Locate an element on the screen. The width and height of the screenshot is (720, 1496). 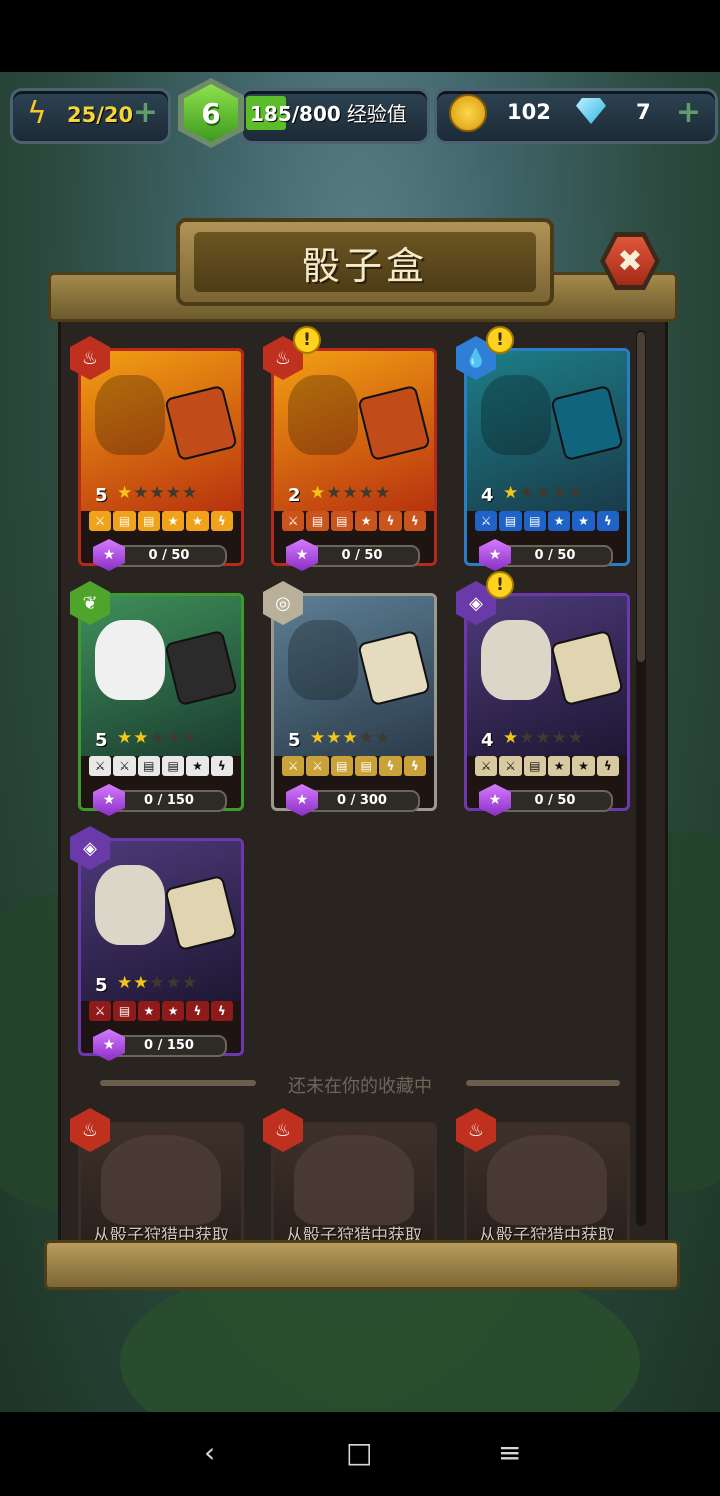
dice-card: 4 ★★★★★ ⚔ ▤ ▤ ★ ★ ϟ 0 / 50 ★ is located at coordinates (547, 459).